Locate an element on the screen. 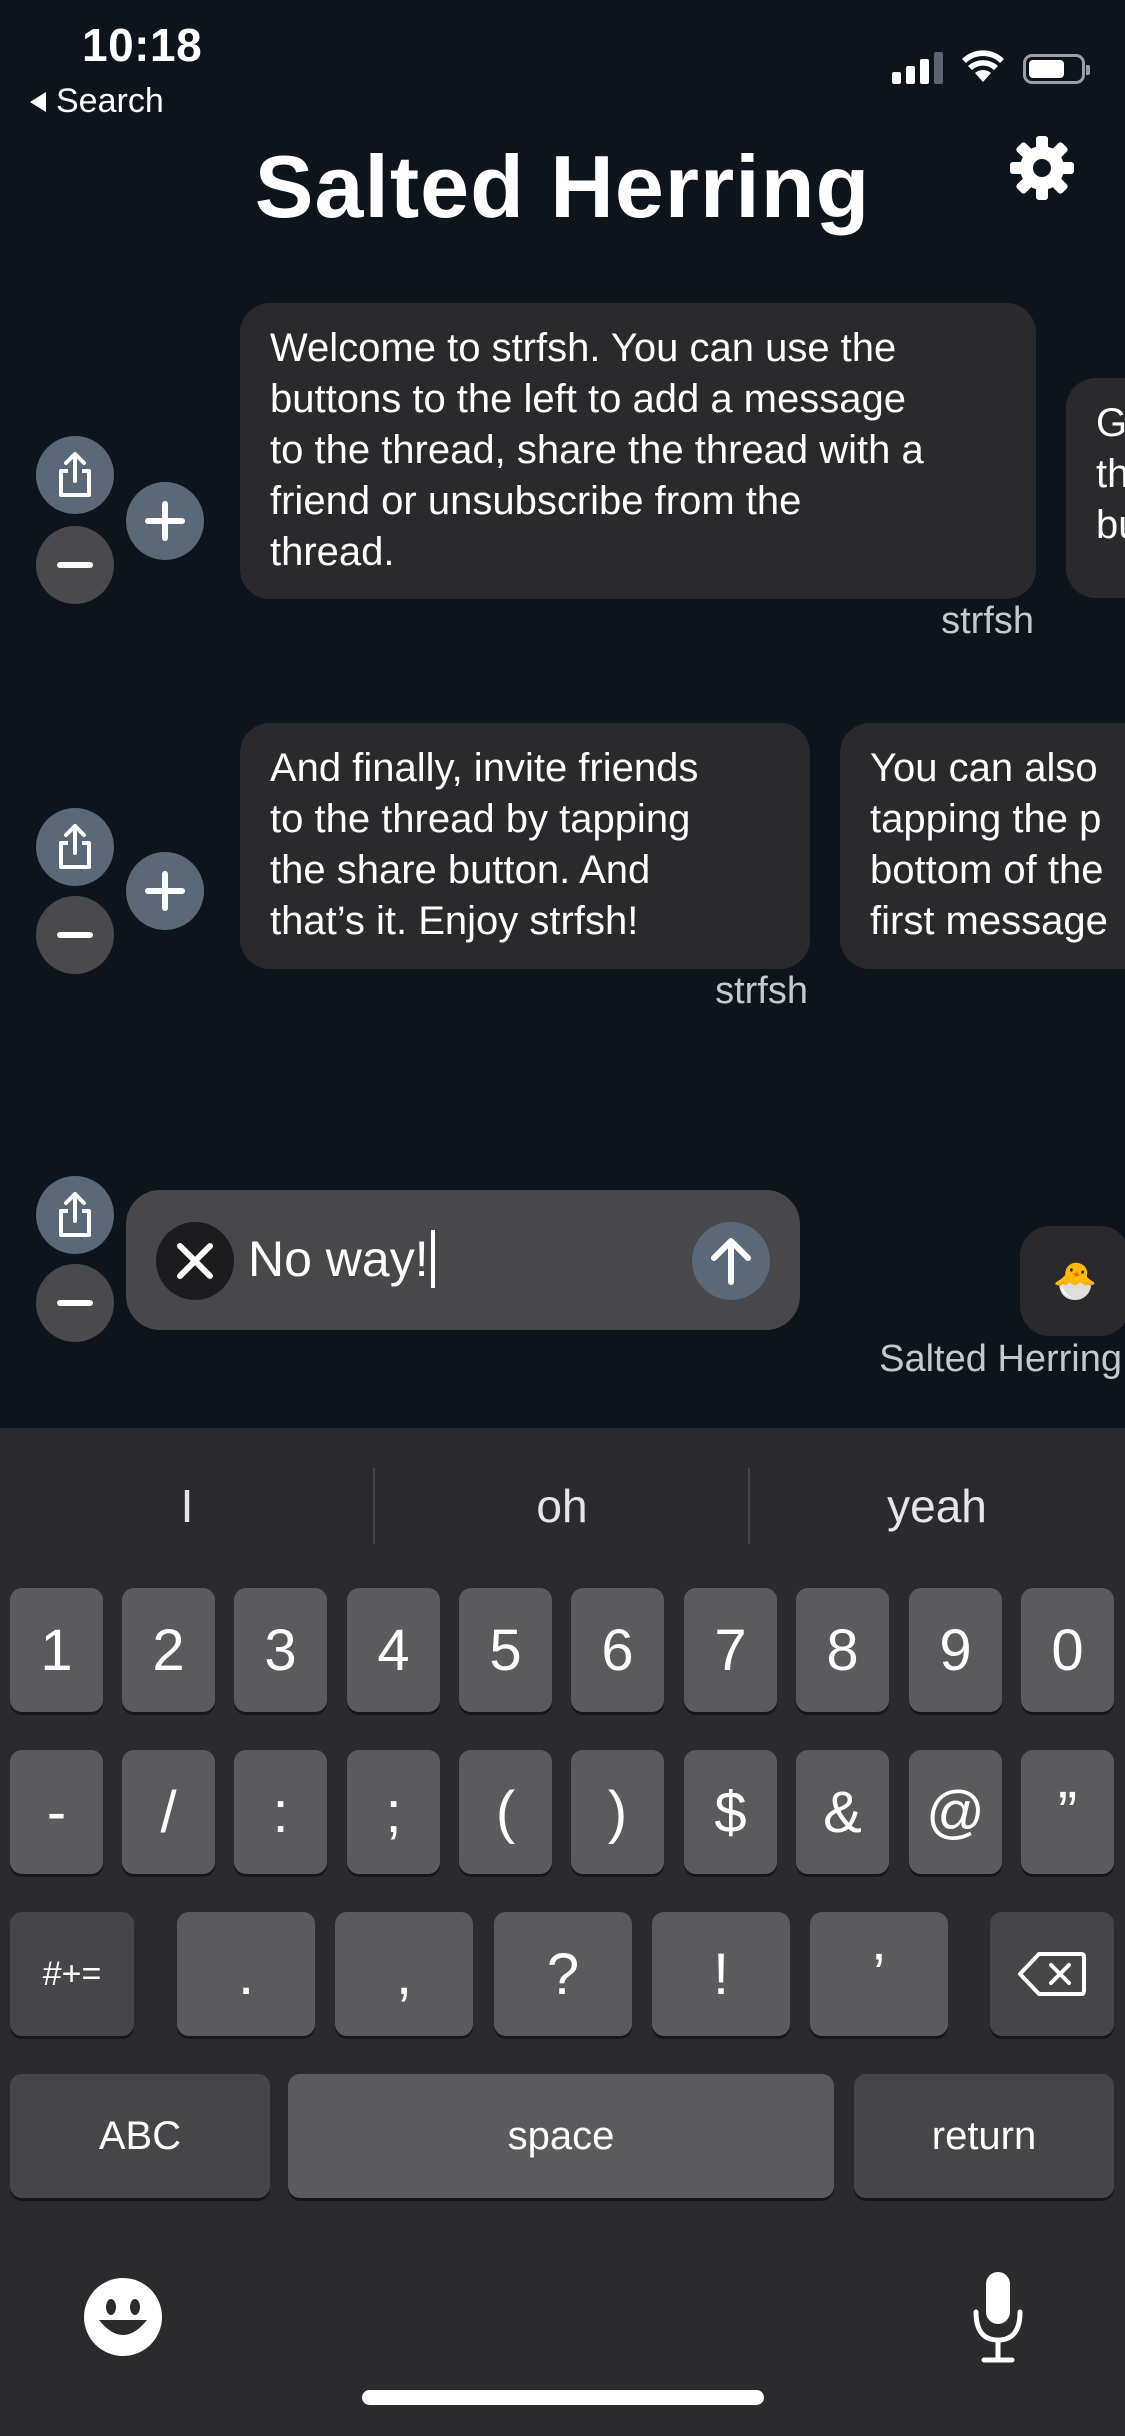 The width and height of the screenshot is (1125, 2436). message-line: Welcome to strfsh. You can use the is located at coordinates (583, 348).